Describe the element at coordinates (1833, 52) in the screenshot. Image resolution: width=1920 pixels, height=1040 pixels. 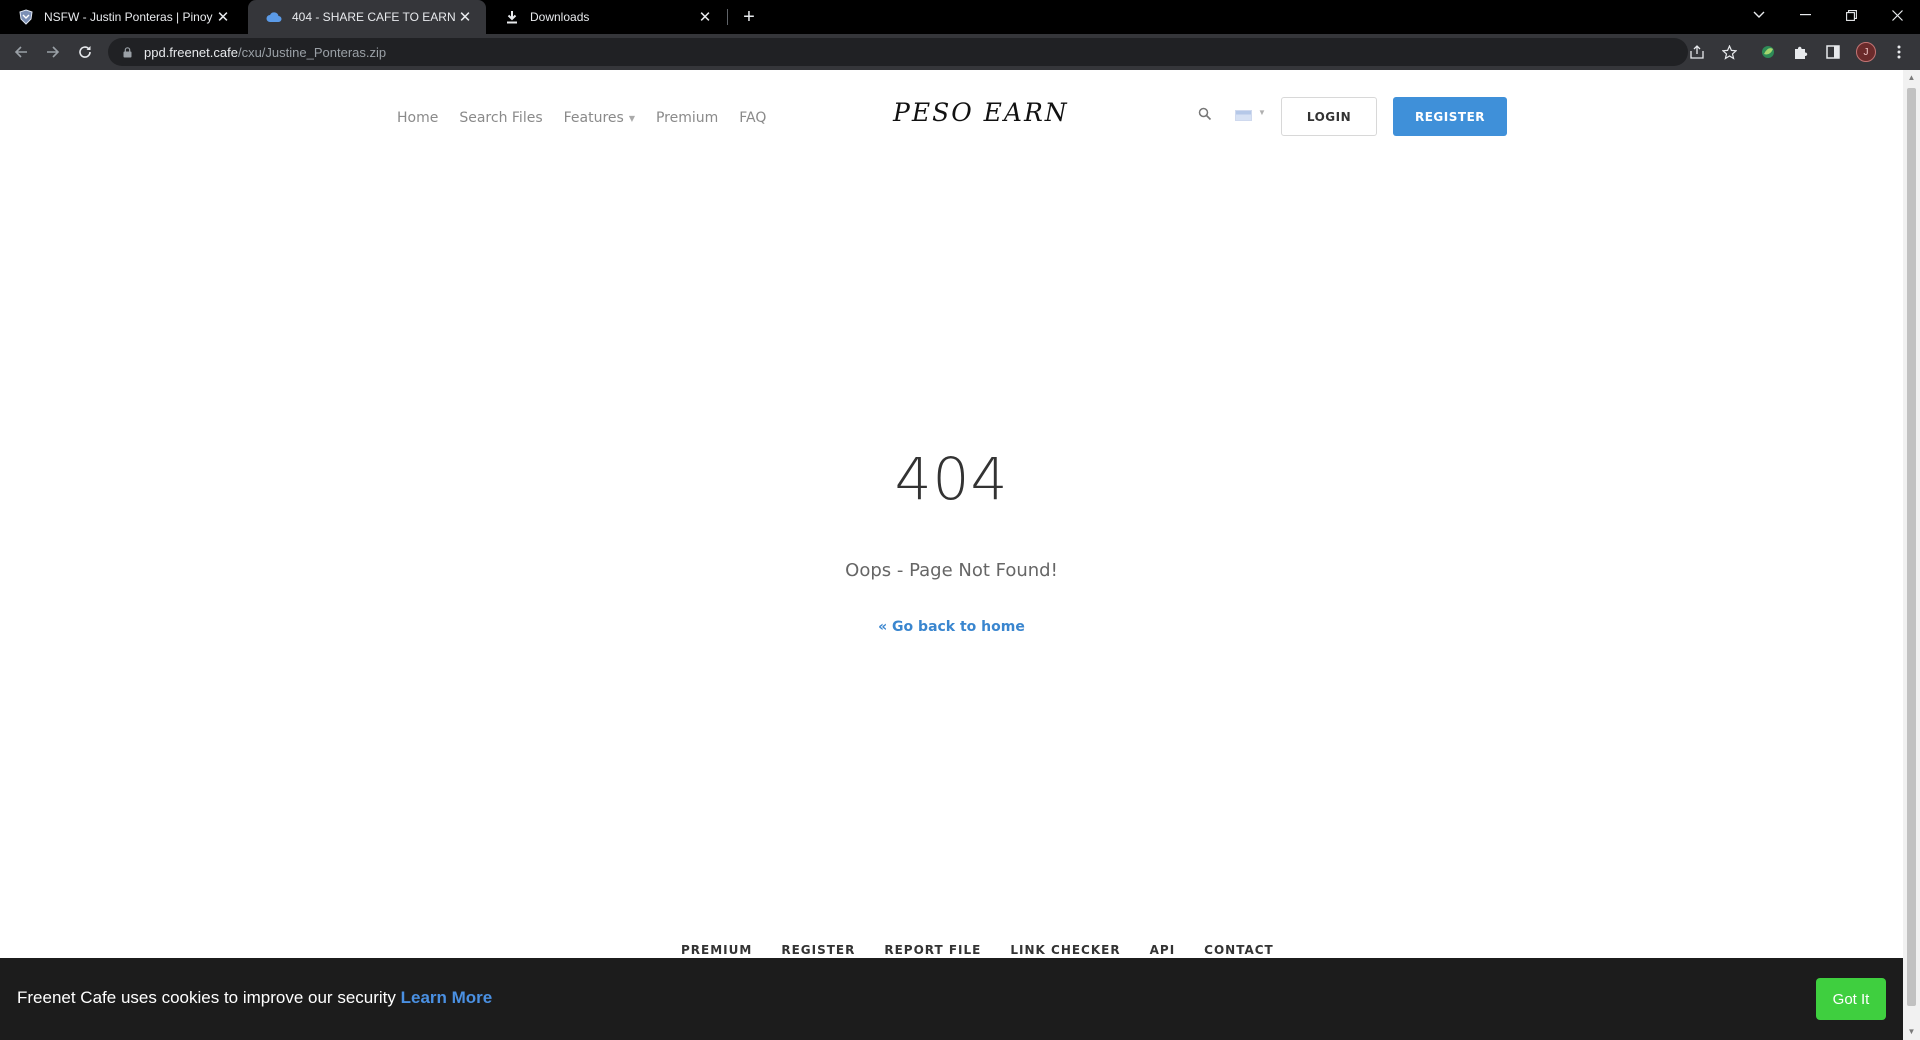
I see `side-panel-icon` at that location.